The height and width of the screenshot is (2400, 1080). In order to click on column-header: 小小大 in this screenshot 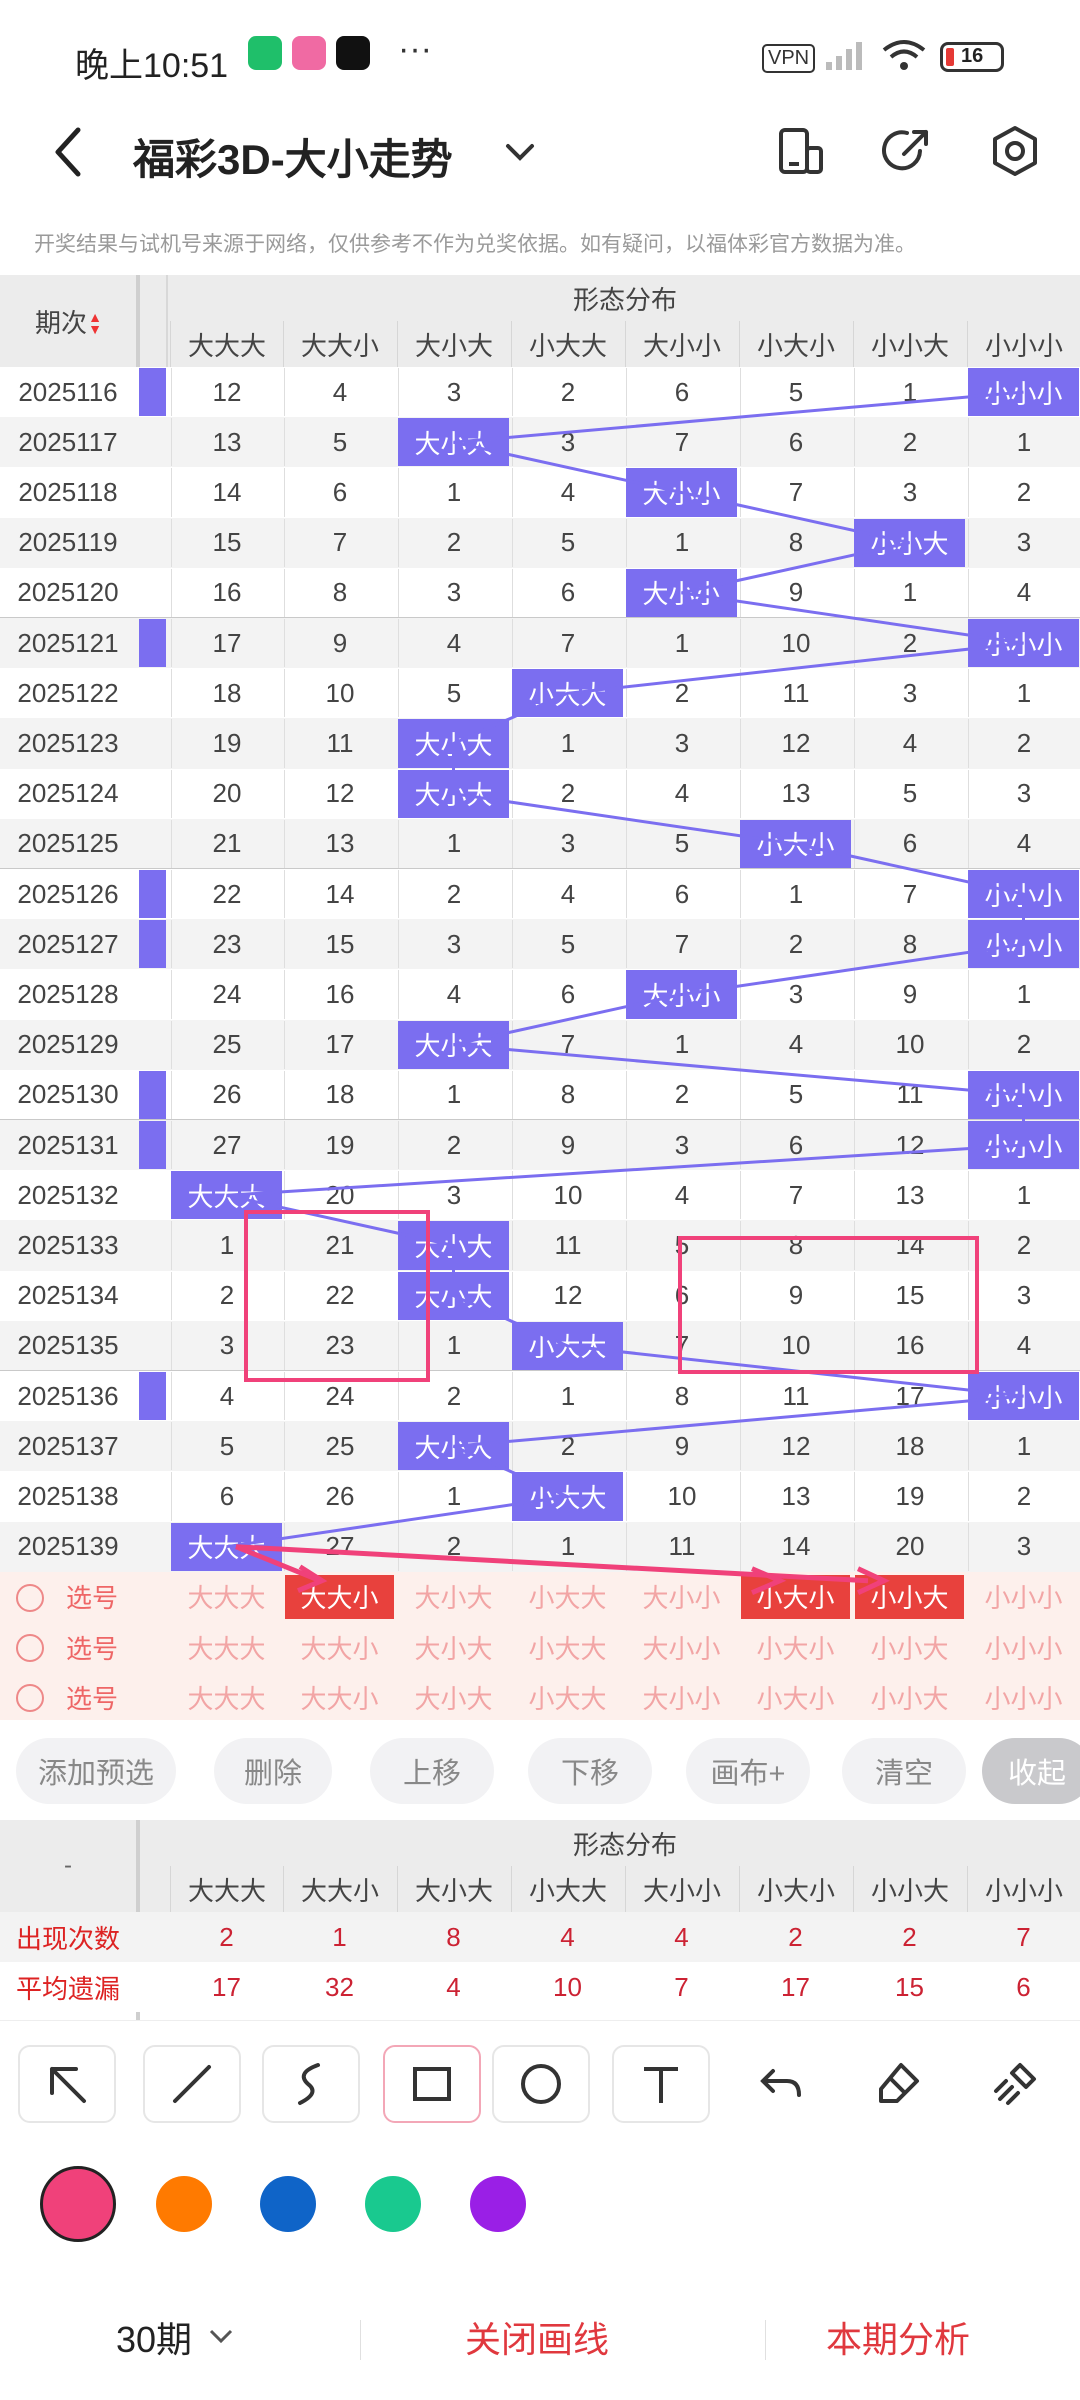, I will do `click(909, 344)`.